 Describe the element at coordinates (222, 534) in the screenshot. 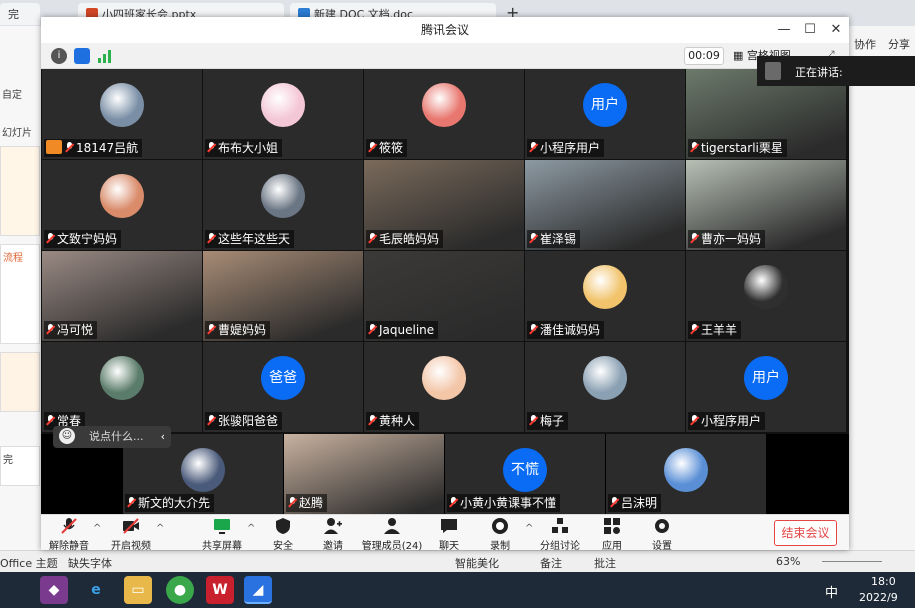

I see `share-screen-button: 共享屏幕` at that location.